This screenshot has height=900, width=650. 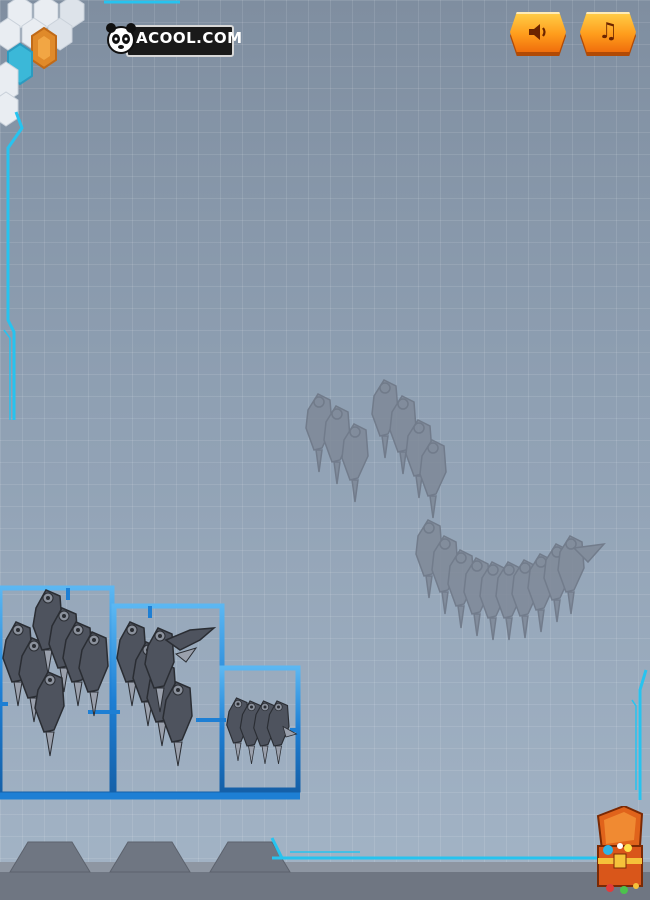 I want to click on panda-icon, so click(x=121, y=38).